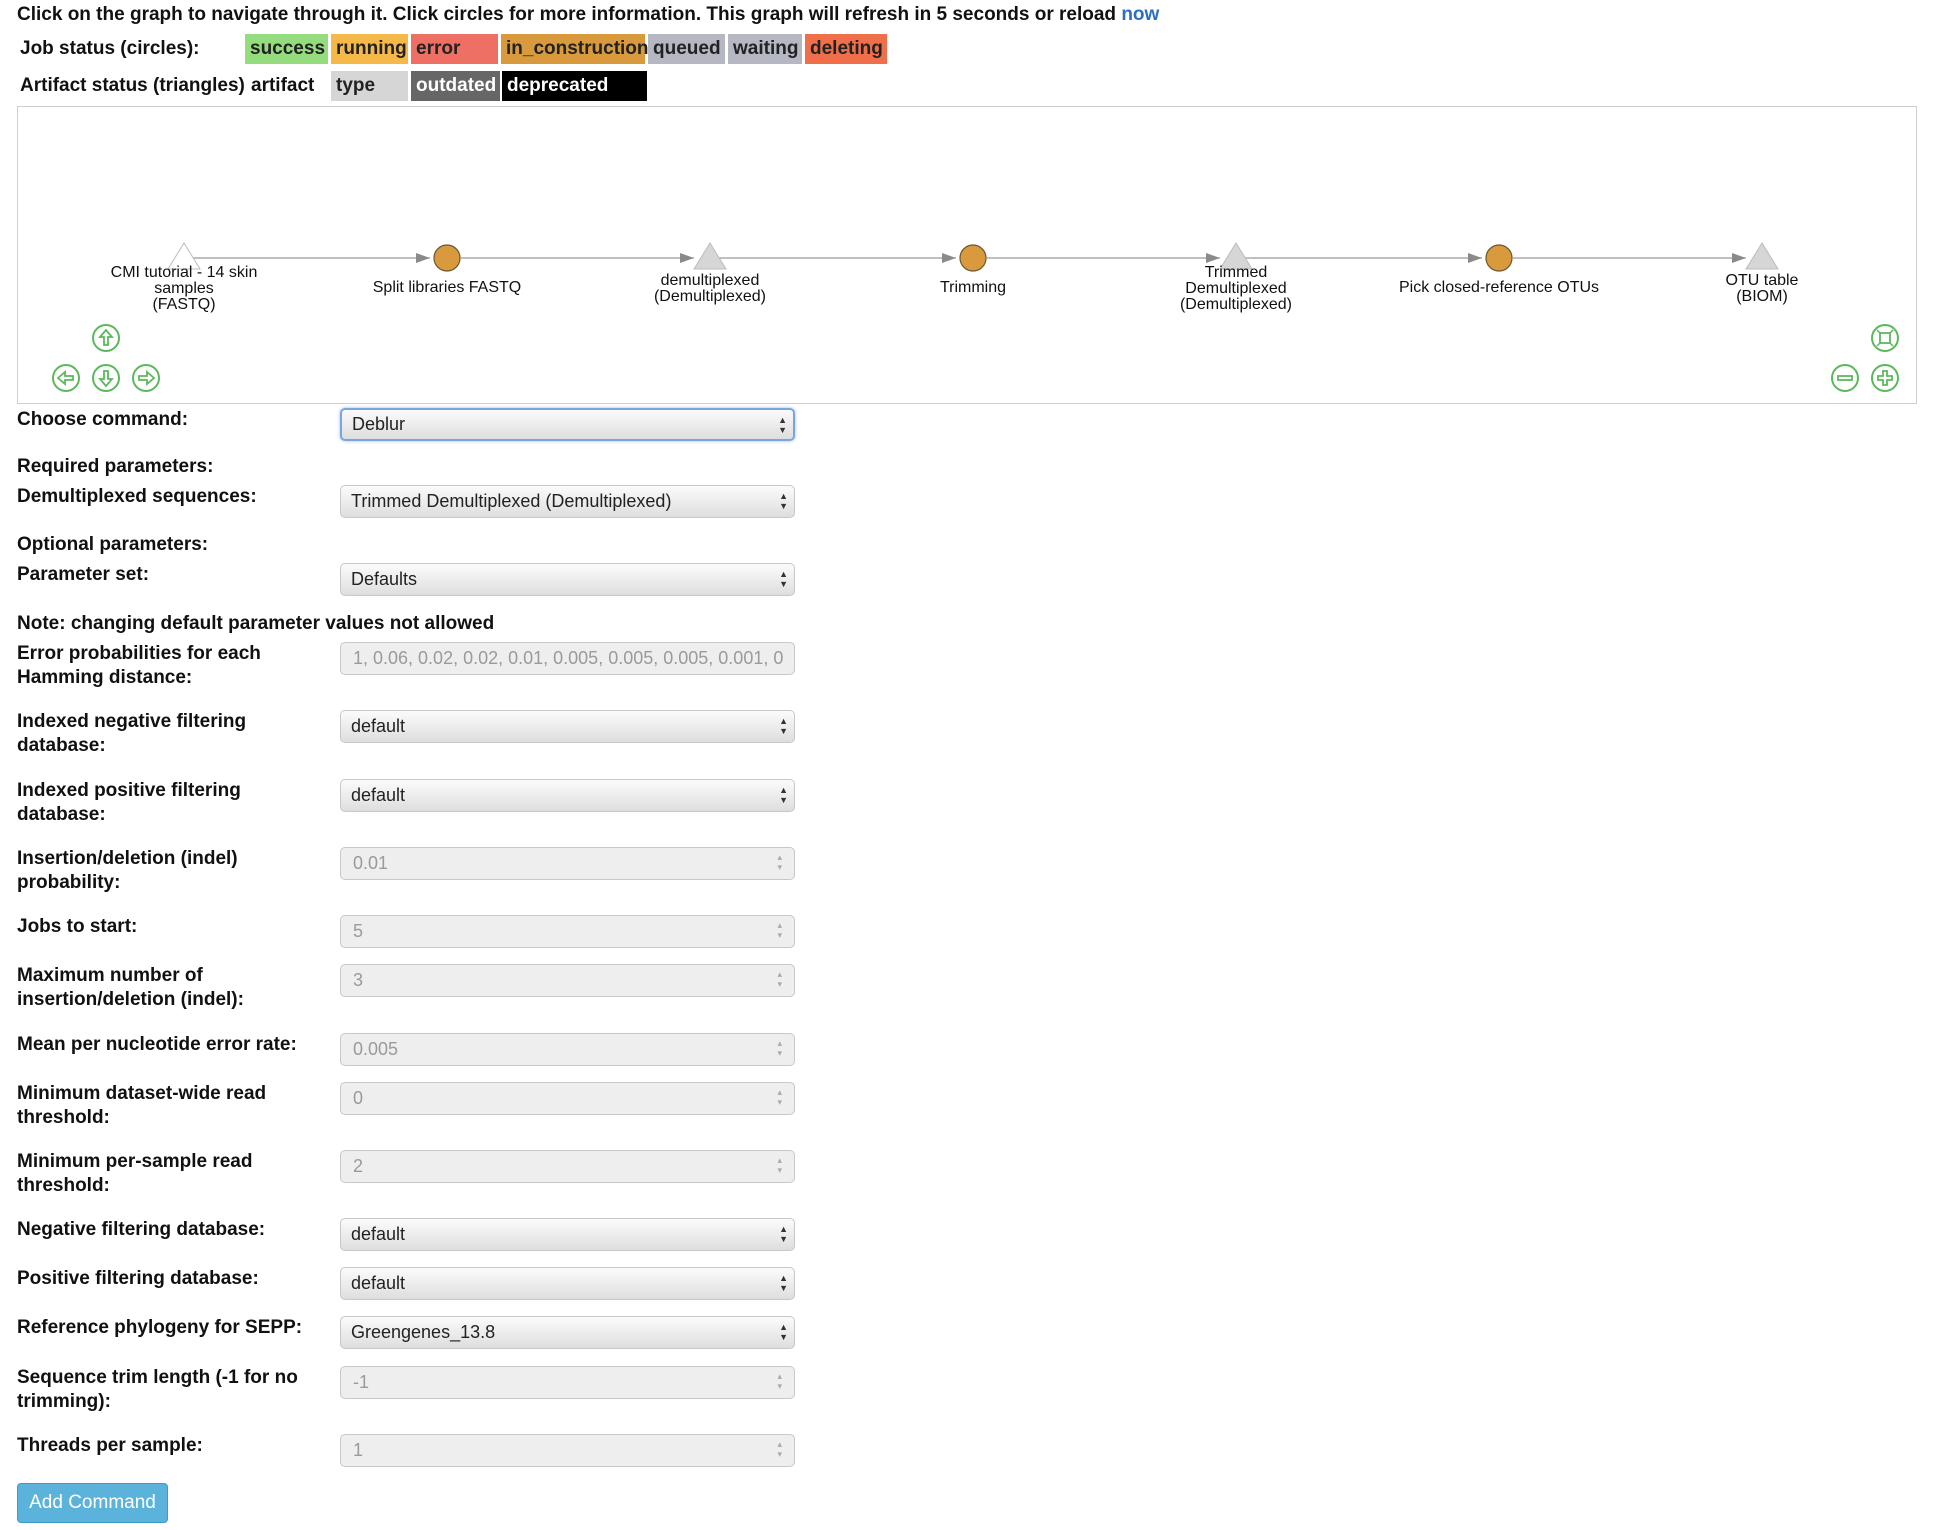 Image resolution: width=1938 pixels, height=1530 pixels. I want to click on job-node: Trimming, so click(973, 270).